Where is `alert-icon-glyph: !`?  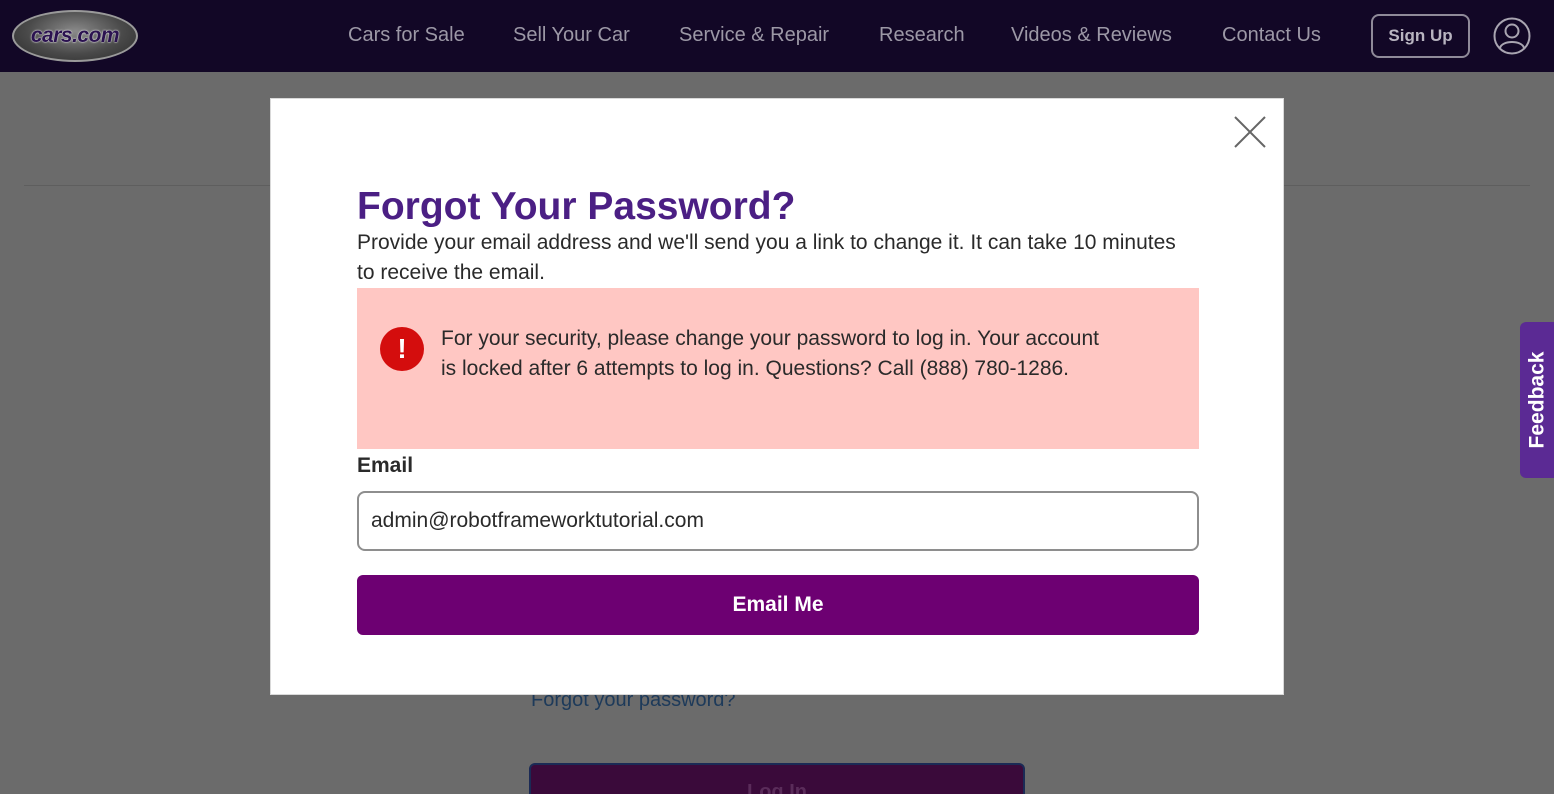 alert-icon-glyph: ! is located at coordinates (402, 348).